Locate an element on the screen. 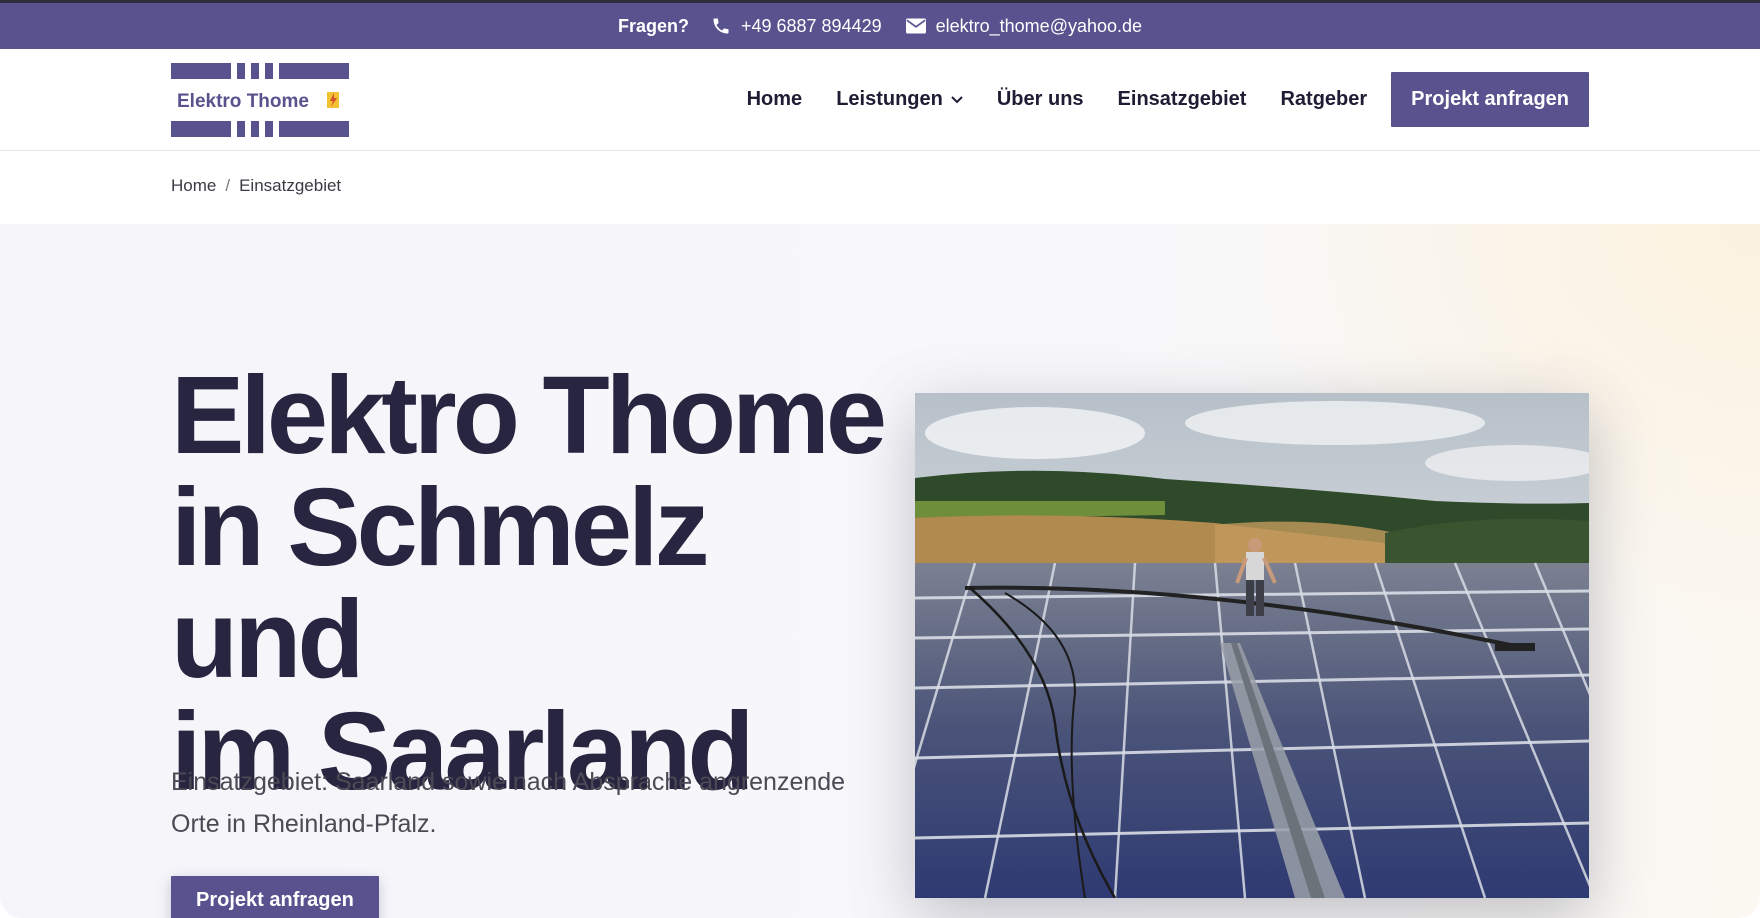 The image size is (1760, 918). nav-home: Home is located at coordinates (775, 99).